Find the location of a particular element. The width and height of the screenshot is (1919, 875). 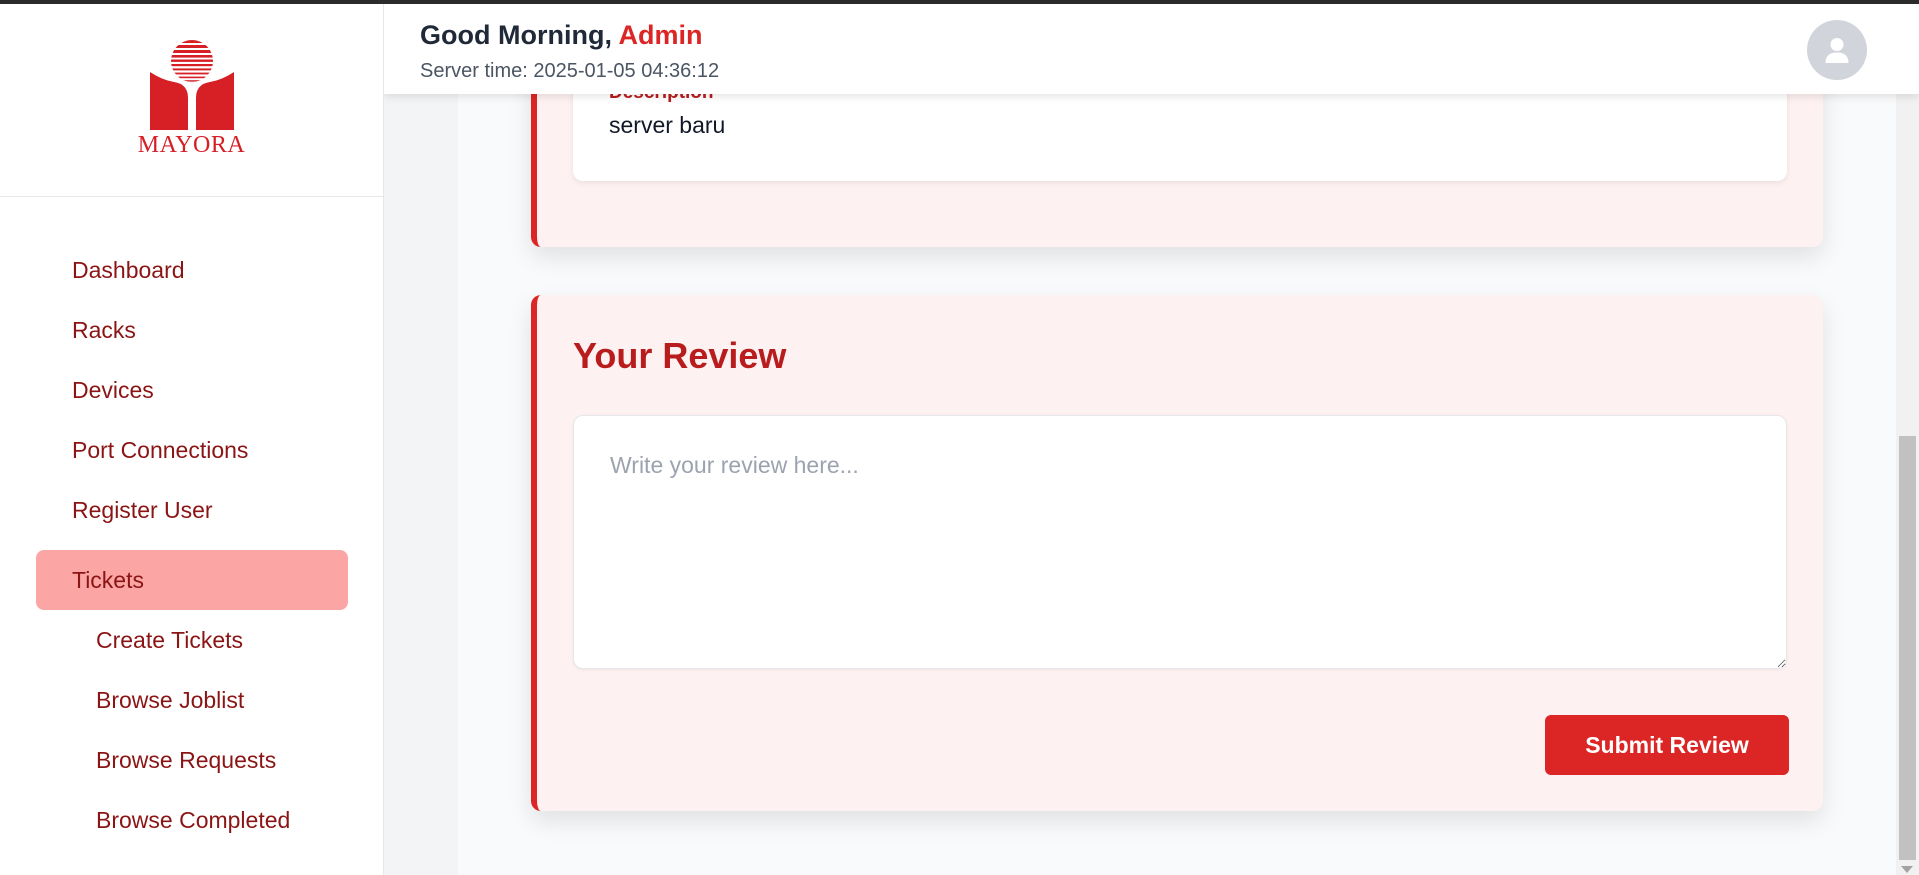

logo-area: MAYORA is located at coordinates (191, 100).